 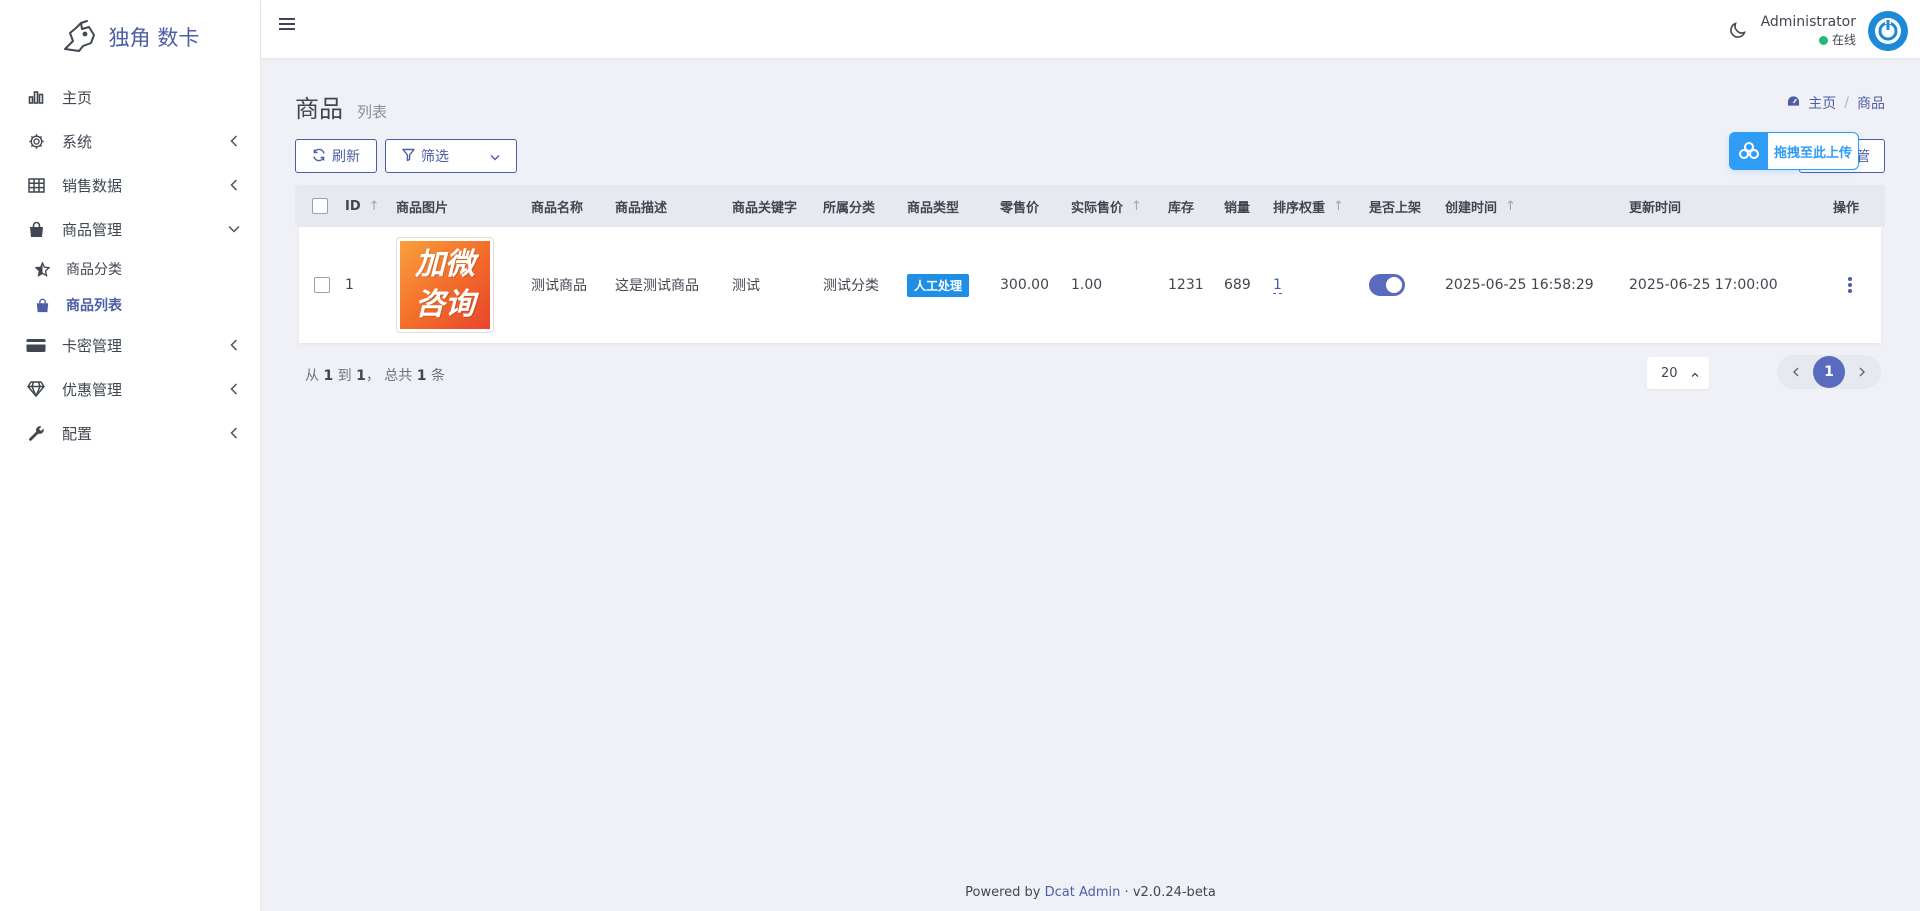 What do you see at coordinates (463, 206) in the screenshot?
I see `header-image: 商品图片` at bounding box center [463, 206].